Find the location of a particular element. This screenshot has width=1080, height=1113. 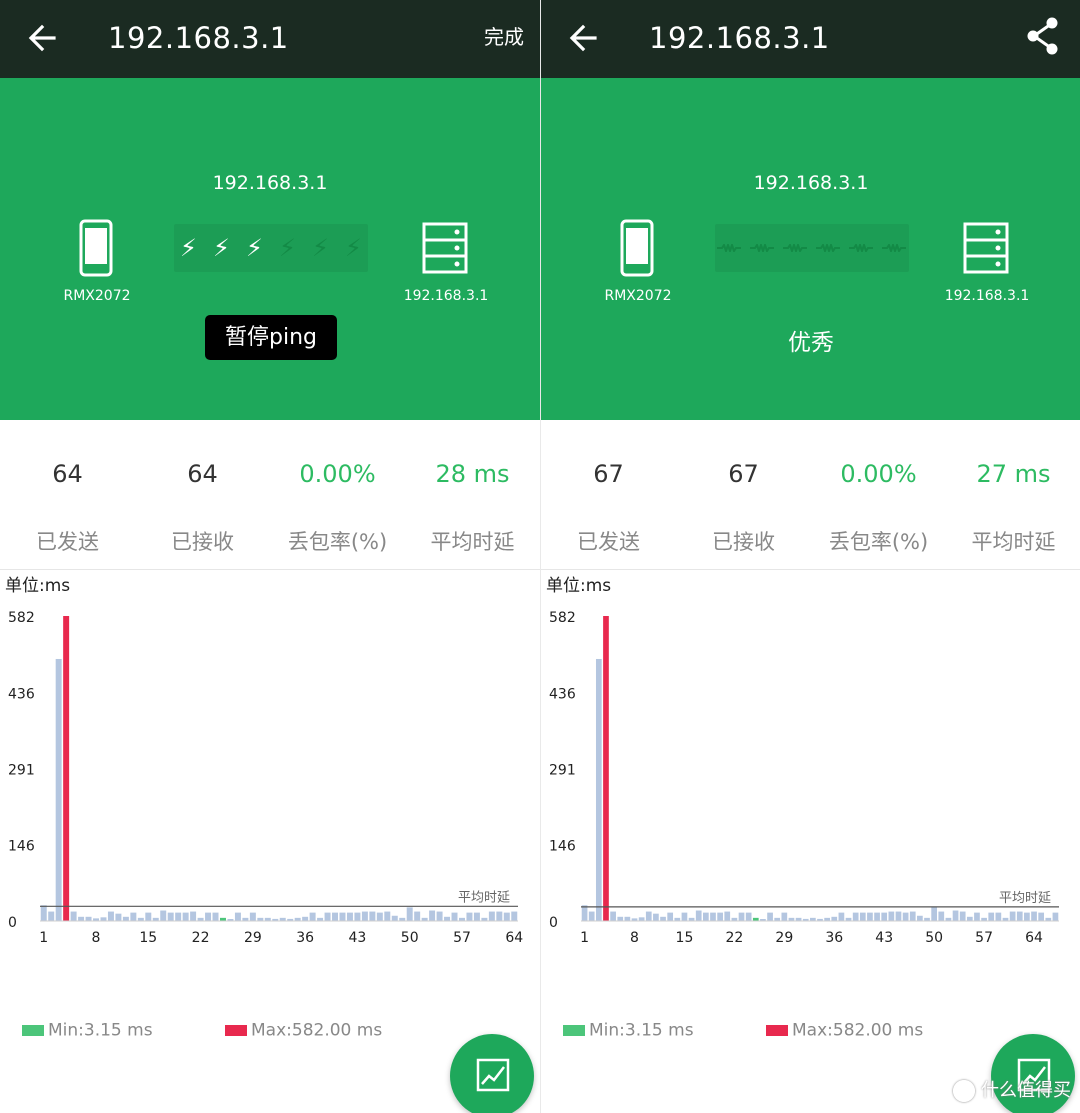

share-button is located at coordinates (1043, 36).